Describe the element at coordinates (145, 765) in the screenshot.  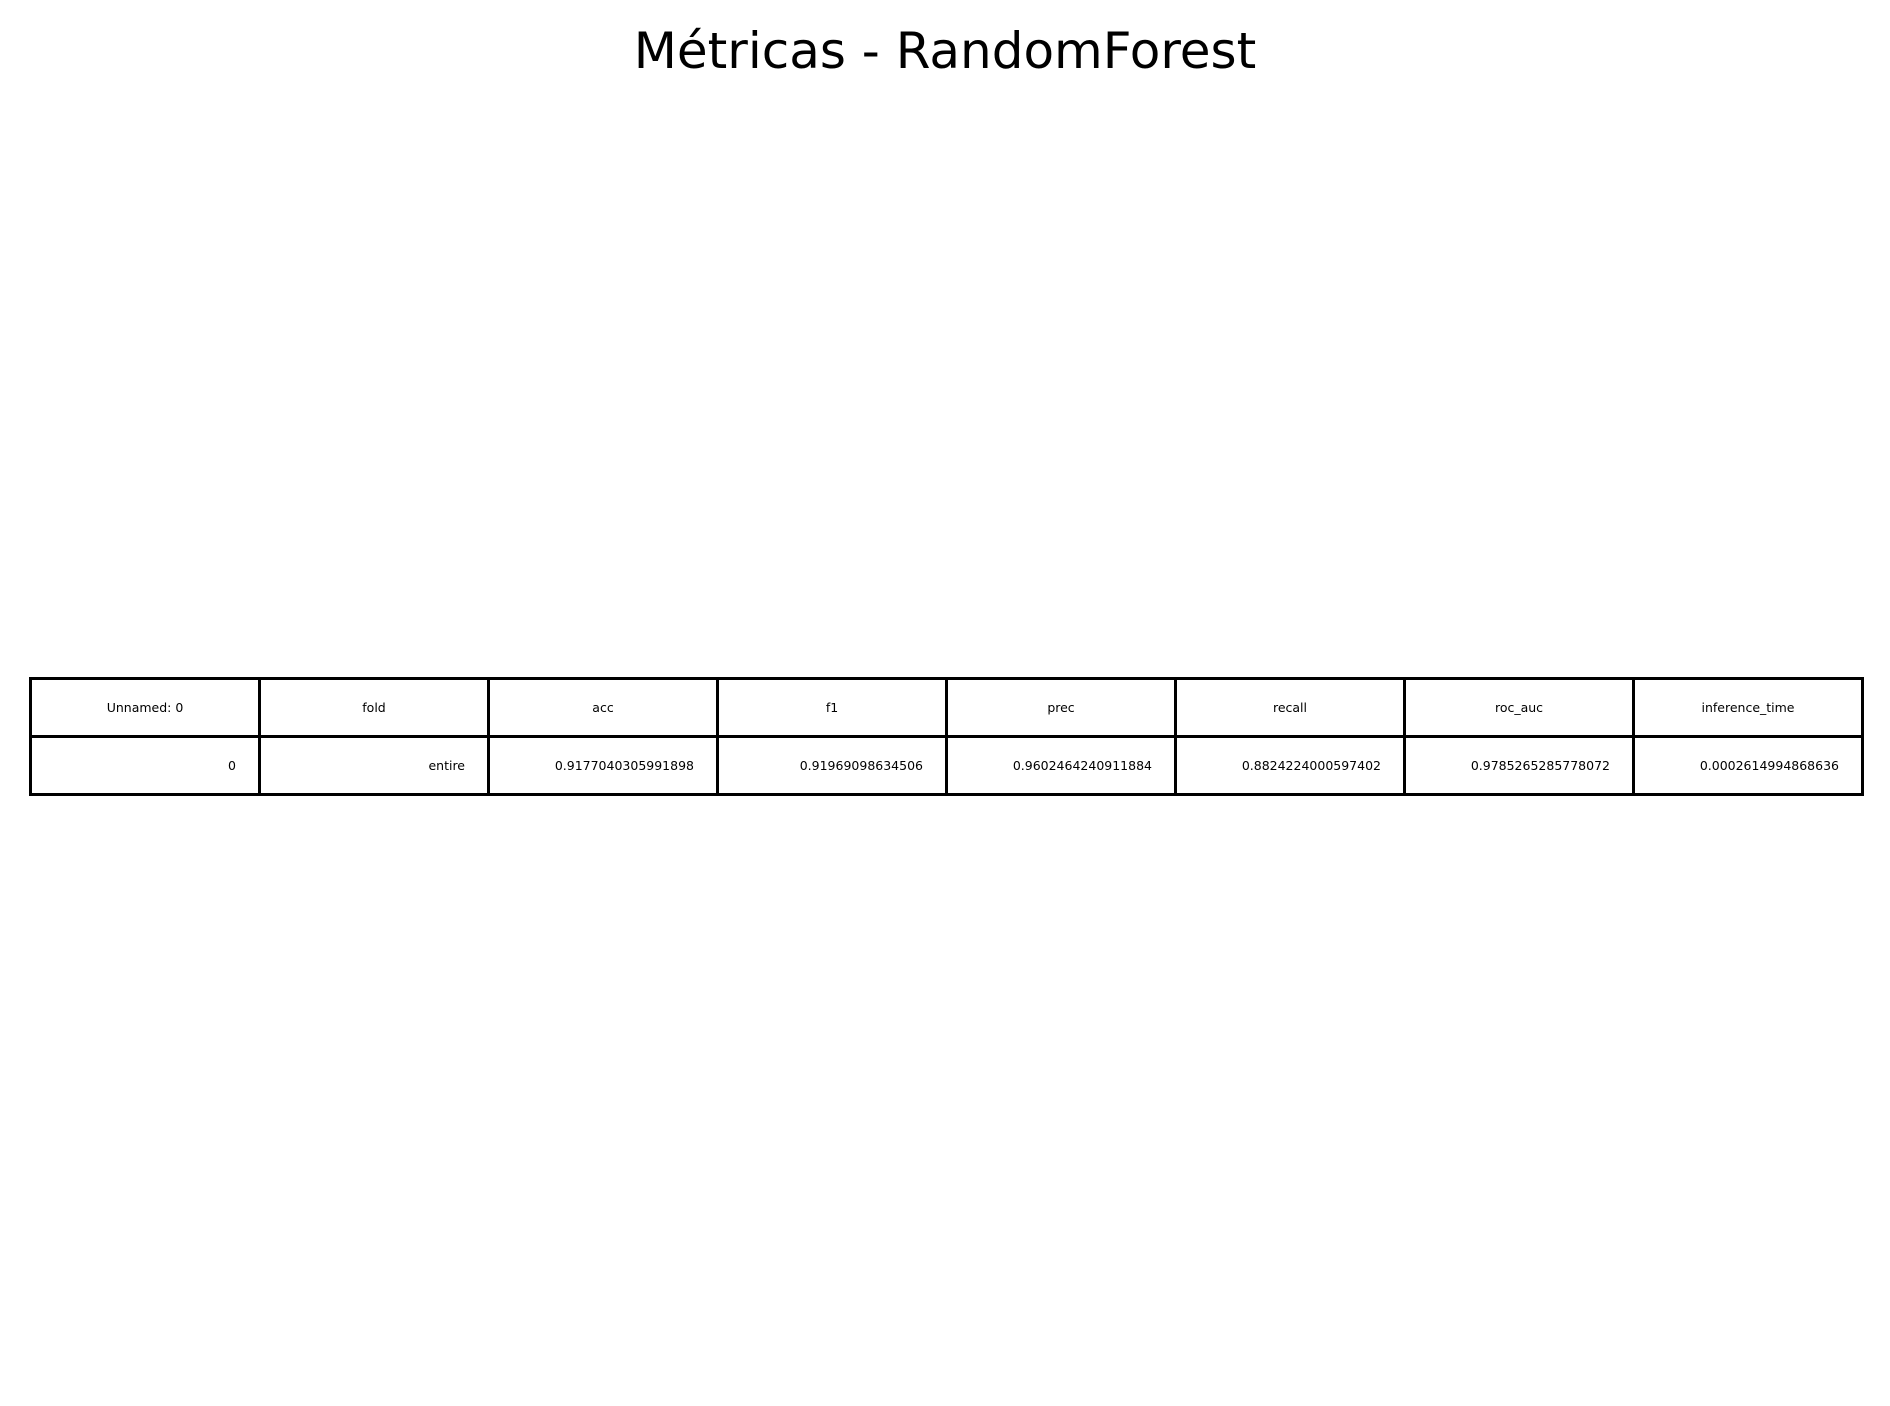
I see `cell-unnamed-0: 0` at that location.